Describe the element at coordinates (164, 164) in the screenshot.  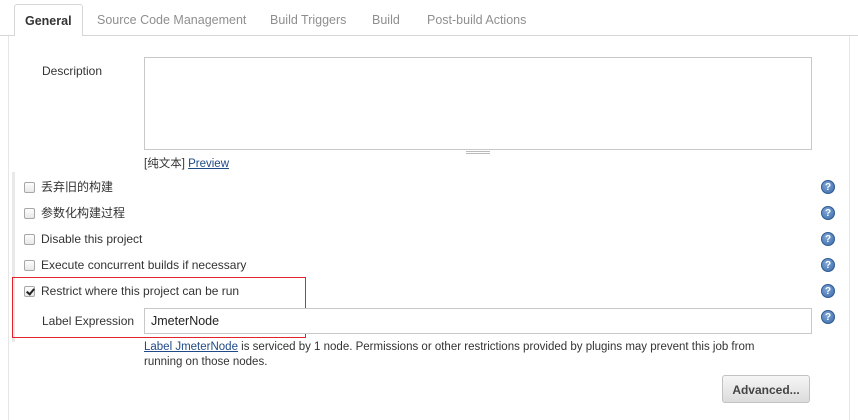
I see `format-label: [纯文本]` at that location.